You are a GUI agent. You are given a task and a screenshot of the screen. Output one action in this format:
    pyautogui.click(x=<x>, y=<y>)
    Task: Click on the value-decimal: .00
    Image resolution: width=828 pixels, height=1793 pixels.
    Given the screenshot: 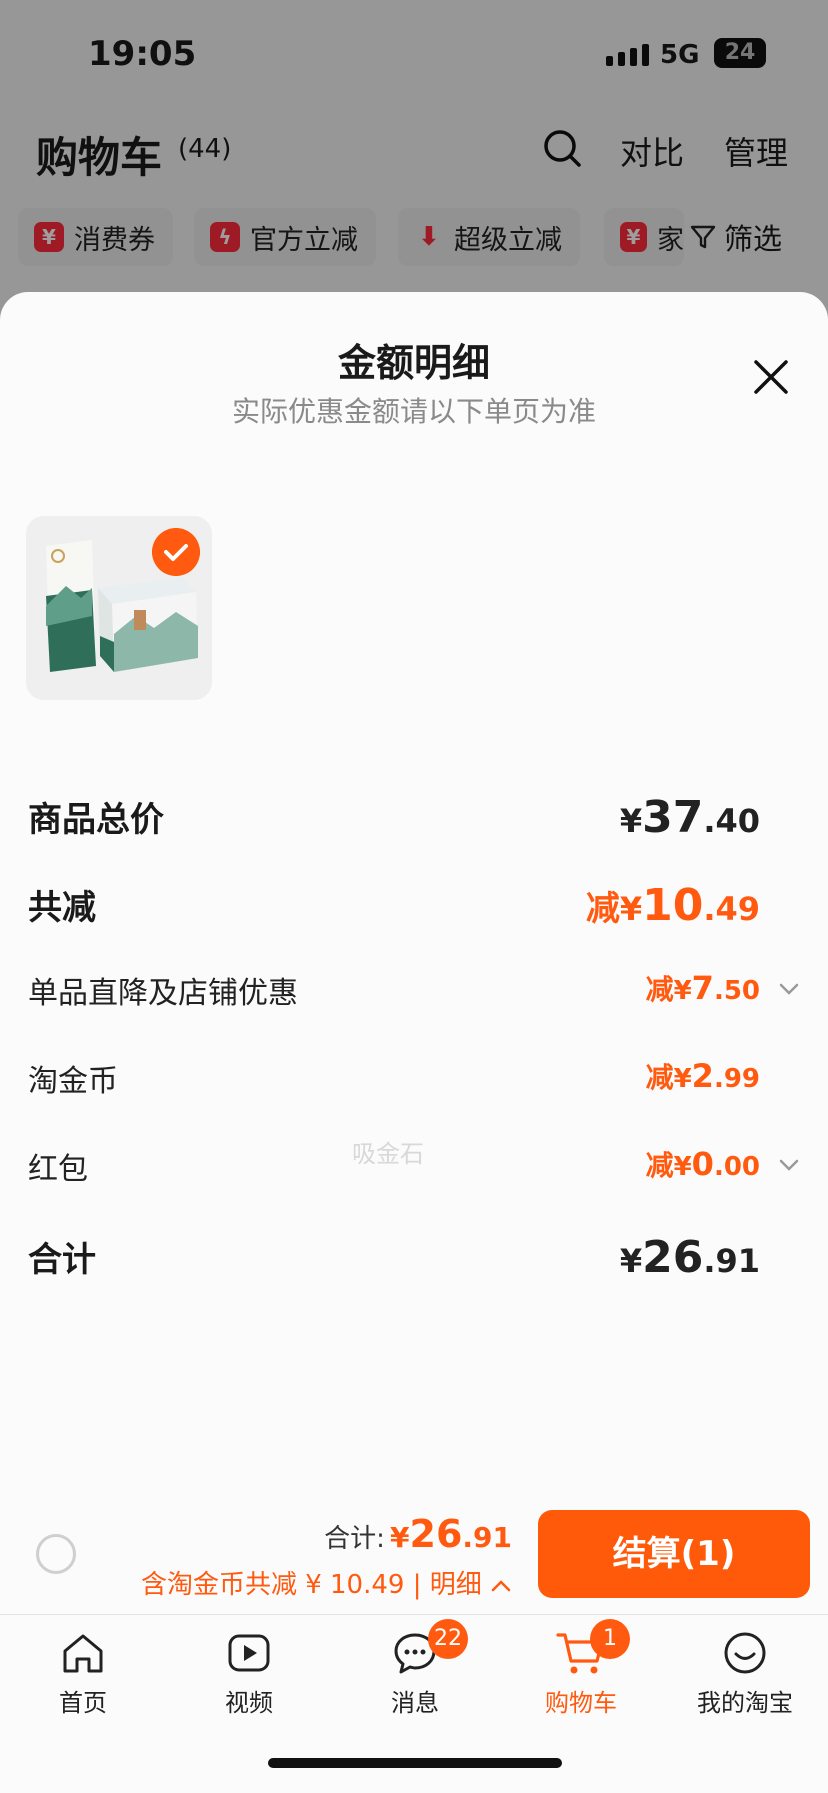 What is the action you would take?
    pyautogui.click(x=736, y=1167)
    